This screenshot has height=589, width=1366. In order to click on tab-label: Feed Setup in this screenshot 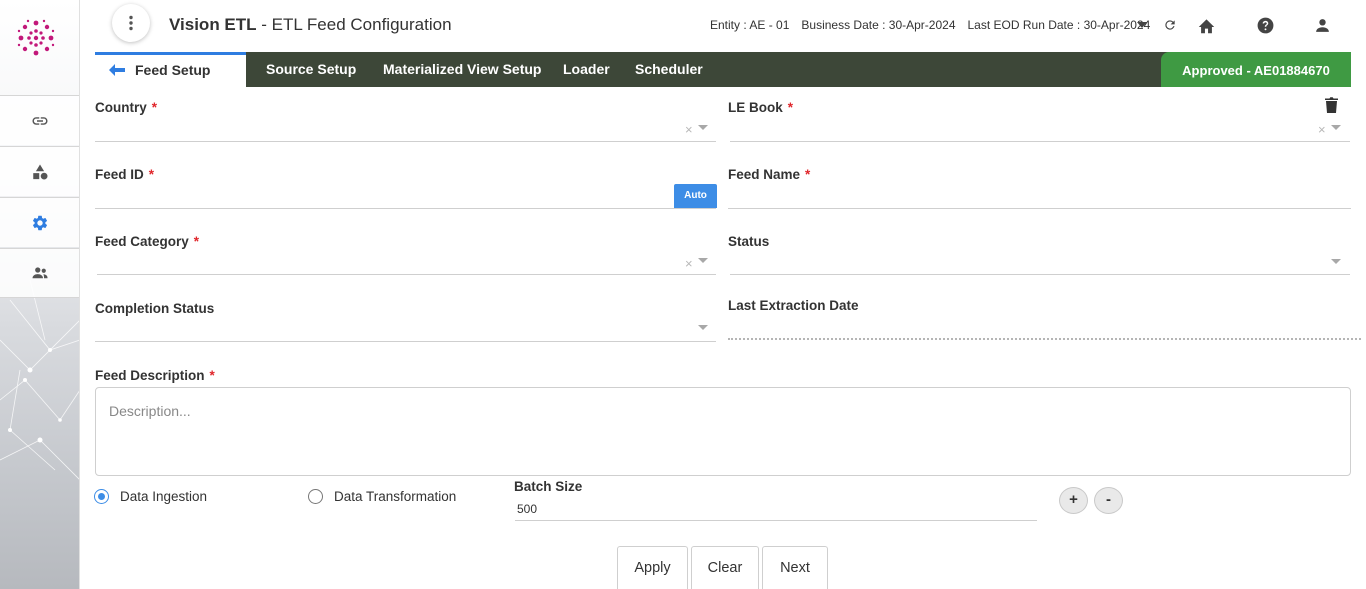, I will do `click(173, 70)`.